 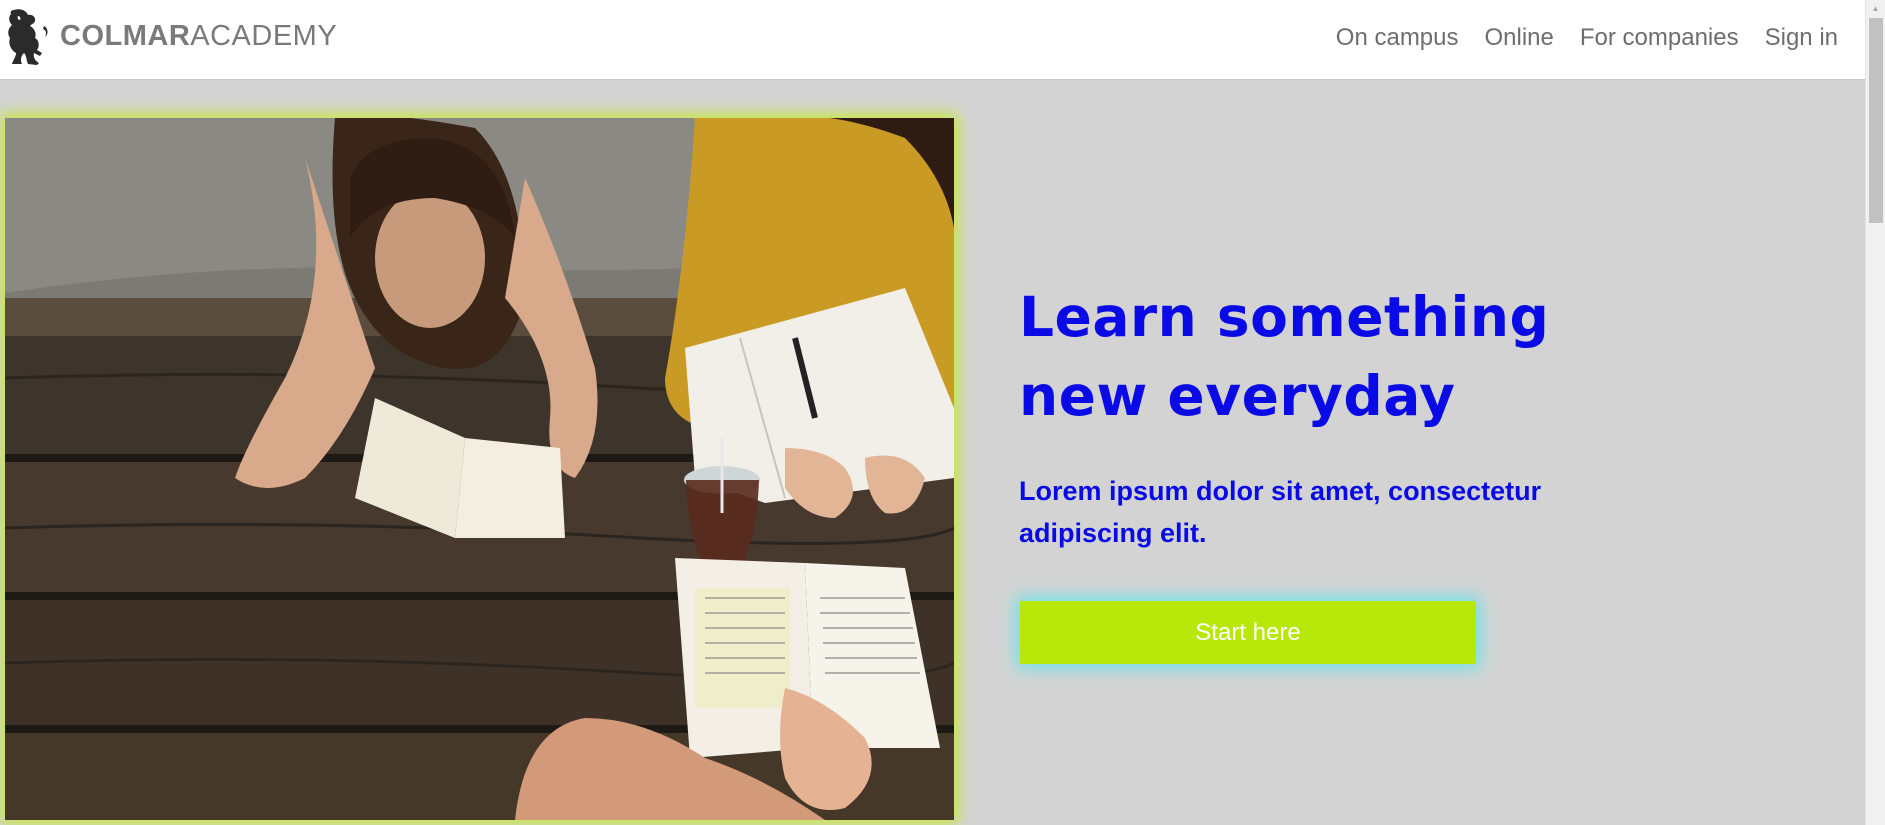 I want to click on nav-link-online: Online, so click(x=1519, y=38).